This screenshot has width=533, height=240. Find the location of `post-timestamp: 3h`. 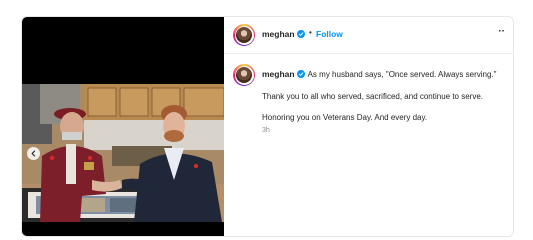

post-timestamp: 3h is located at coordinates (266, 130).